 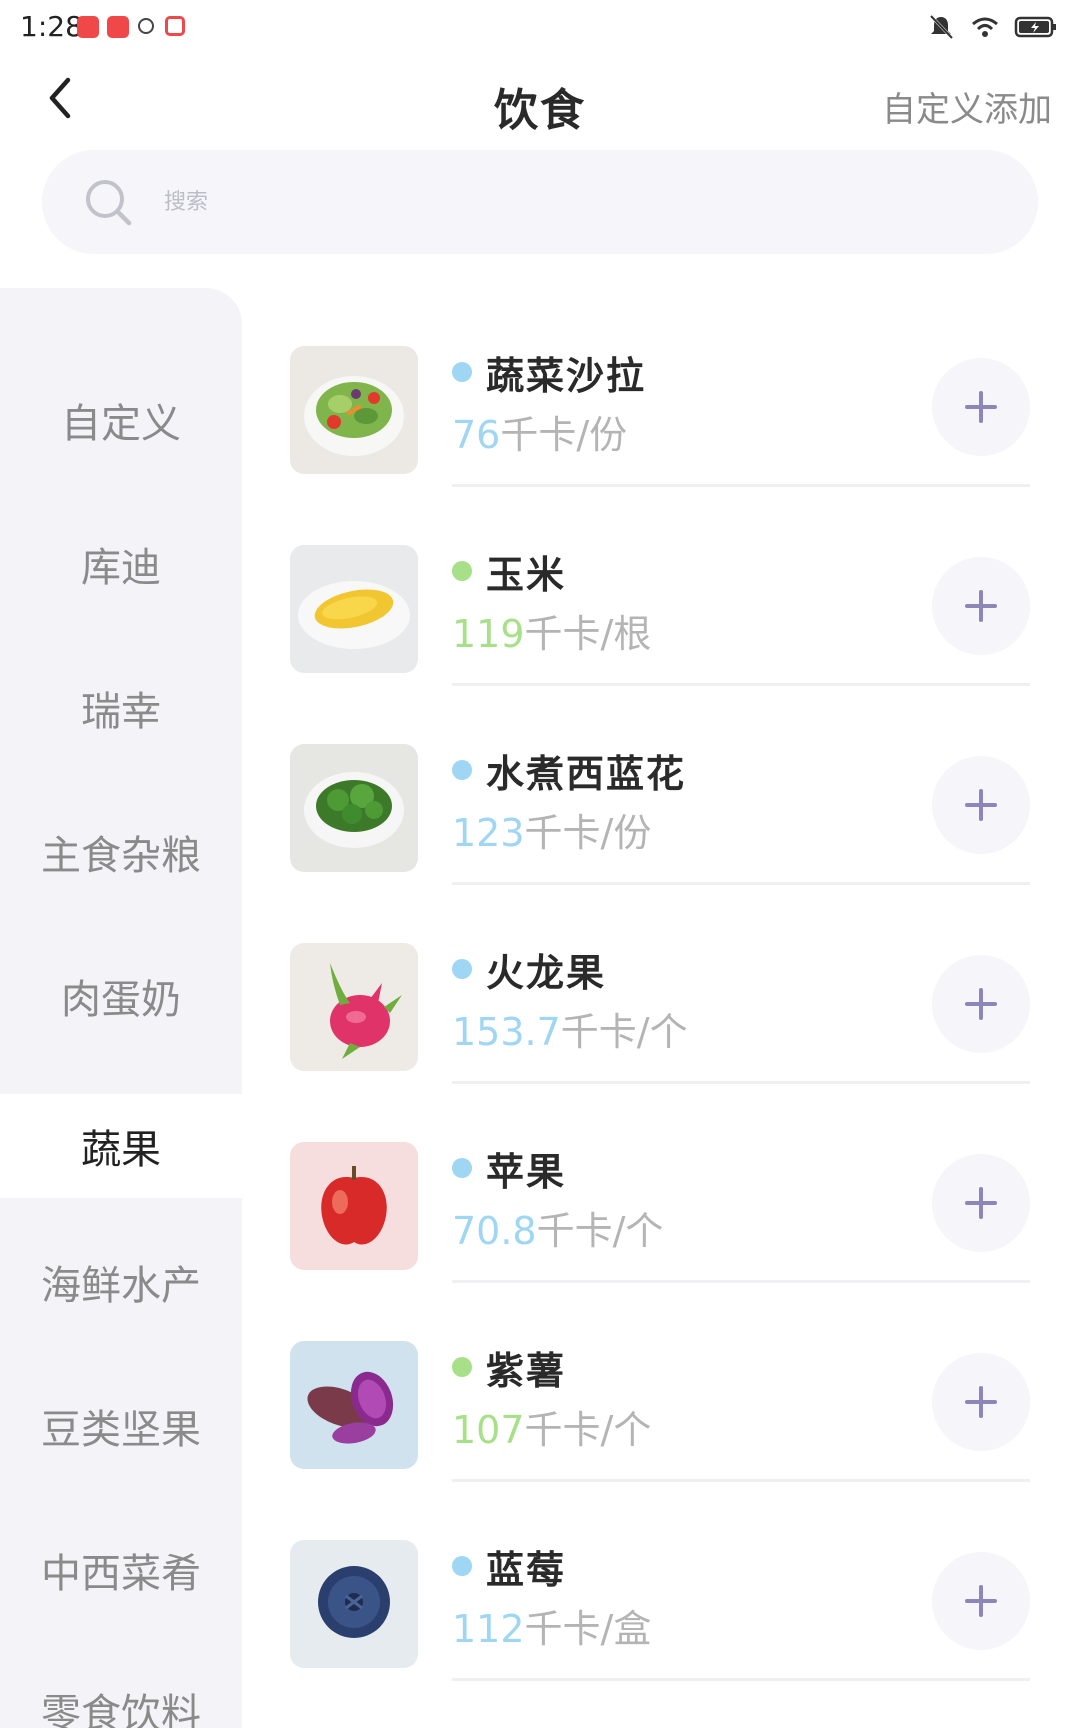 What do you see at coordinates (121, 1570) in the screenshot?
I see `sidebar-item-dishes: 中西菜肴` at bounding box center [121, 1570].